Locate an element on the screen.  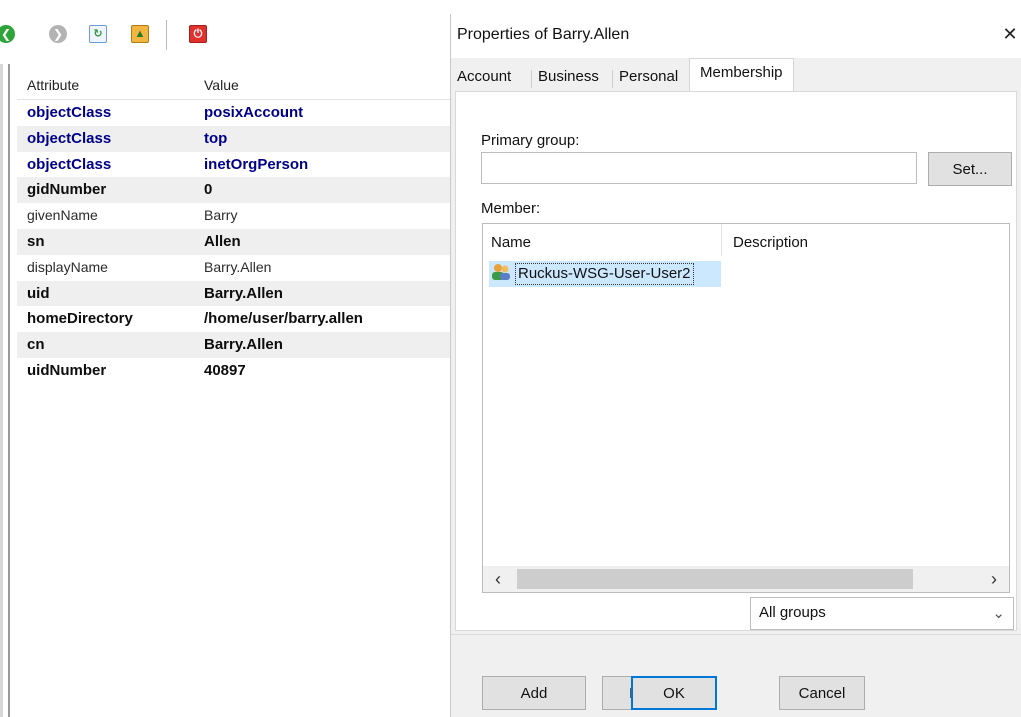
attribute-name: uidNumber is located at coordinates (67, 370).